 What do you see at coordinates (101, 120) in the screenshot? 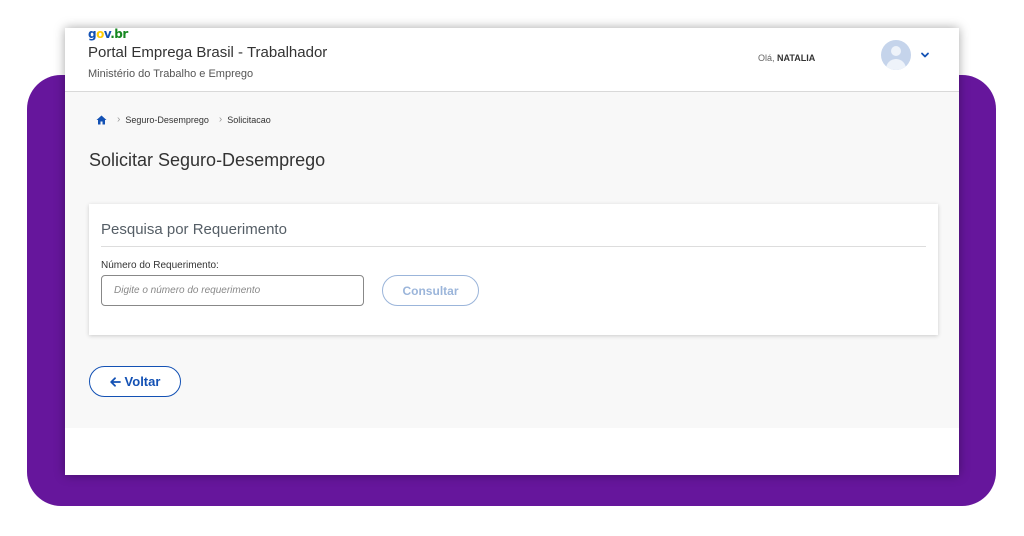
I see `home-icon` at bounding box center [101, 120].